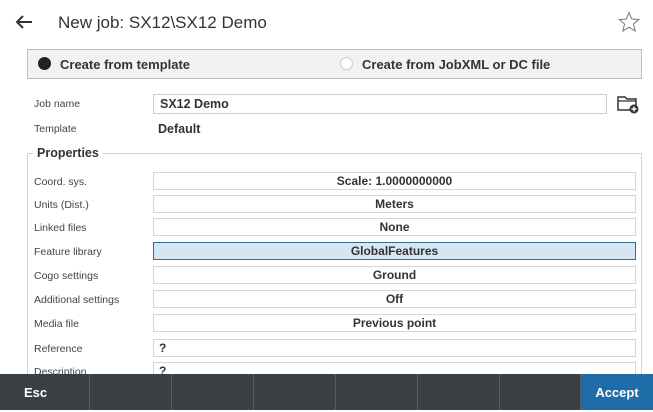 Image resolution: width=653 pixels, height=412 pixels. I want to click on star-icon, so click(629, 22).